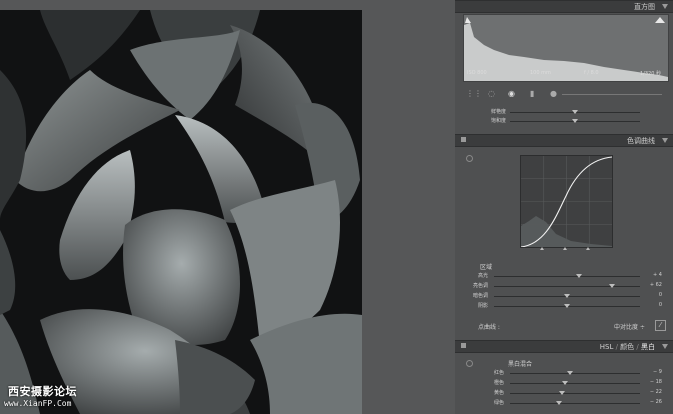 The width and height of the screenshot is (673, 414). What do you see at coordinates (607, 347) in the screenshot?
I see `tab-hsl: HSL` at bounding box center [607, 347].